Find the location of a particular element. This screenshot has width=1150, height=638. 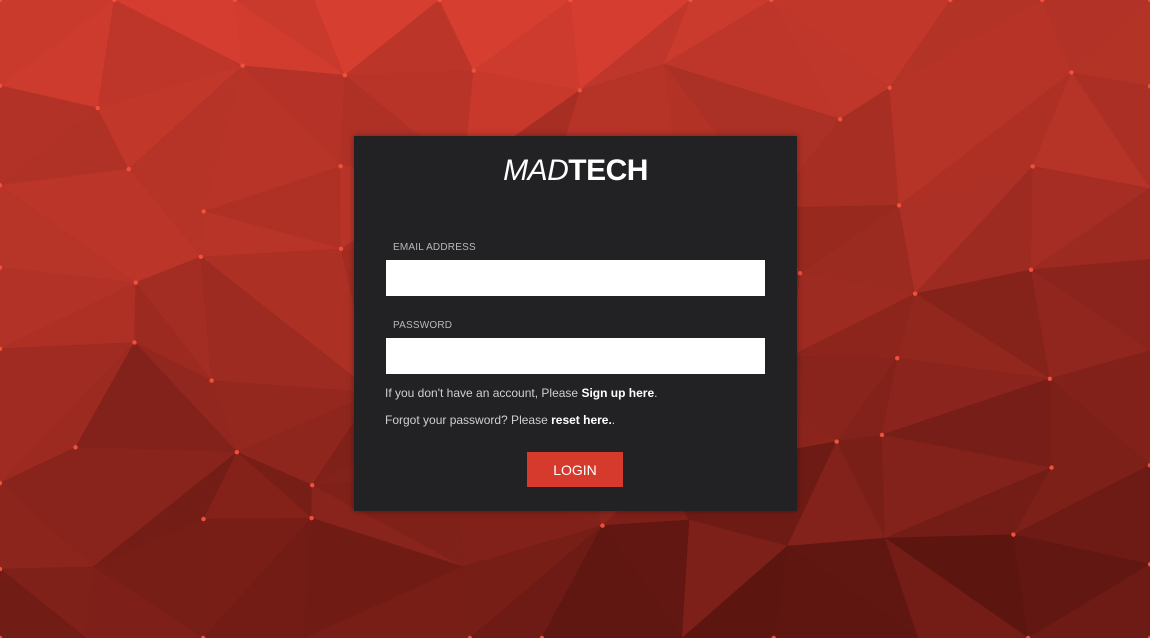

password-label: PASSWORD is located at coordinates (423, 325).